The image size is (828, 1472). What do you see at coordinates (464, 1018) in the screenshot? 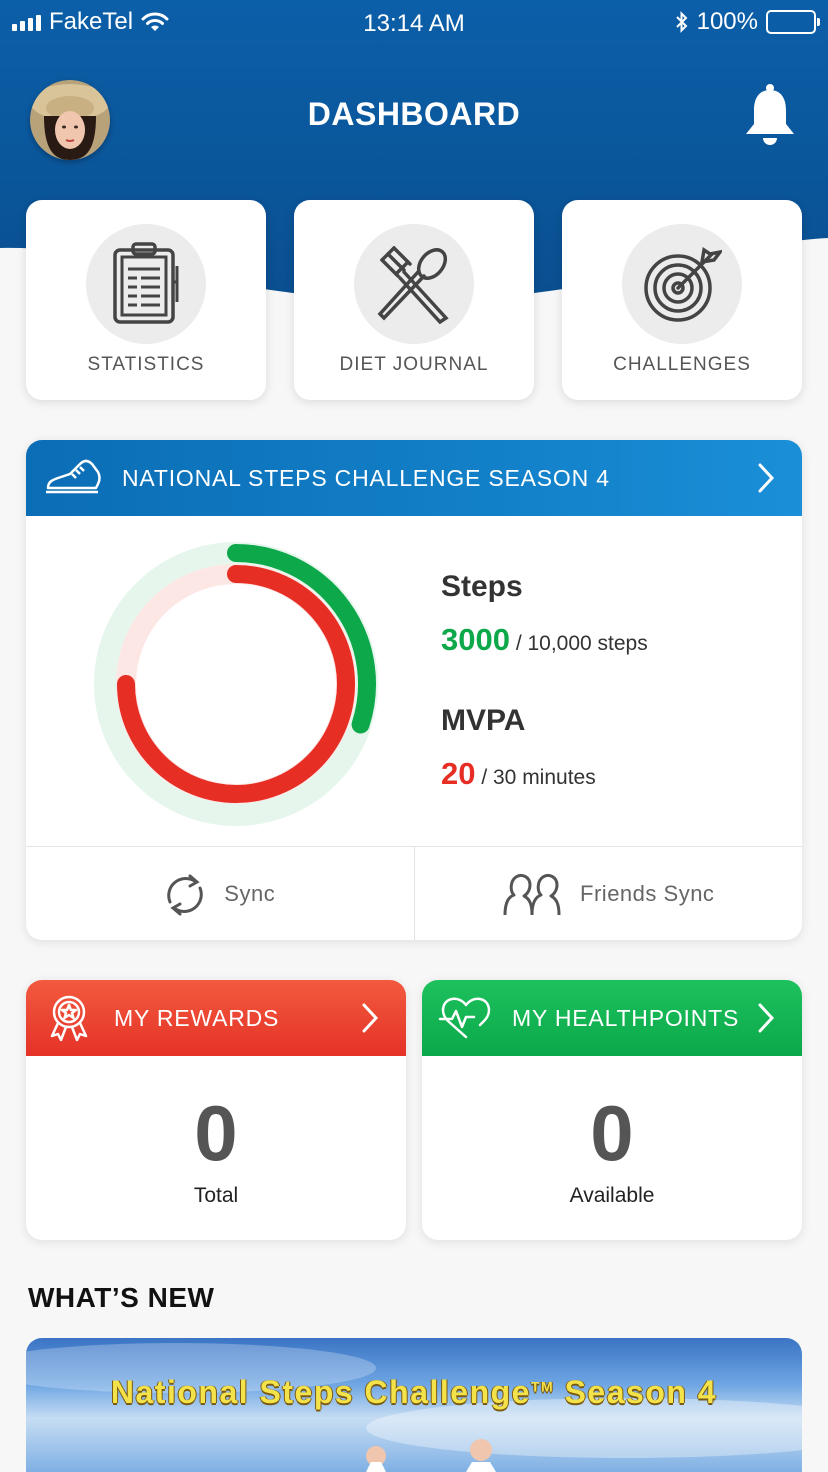
I see `heart-pulse-icon` at bounding box center [464, 1018].